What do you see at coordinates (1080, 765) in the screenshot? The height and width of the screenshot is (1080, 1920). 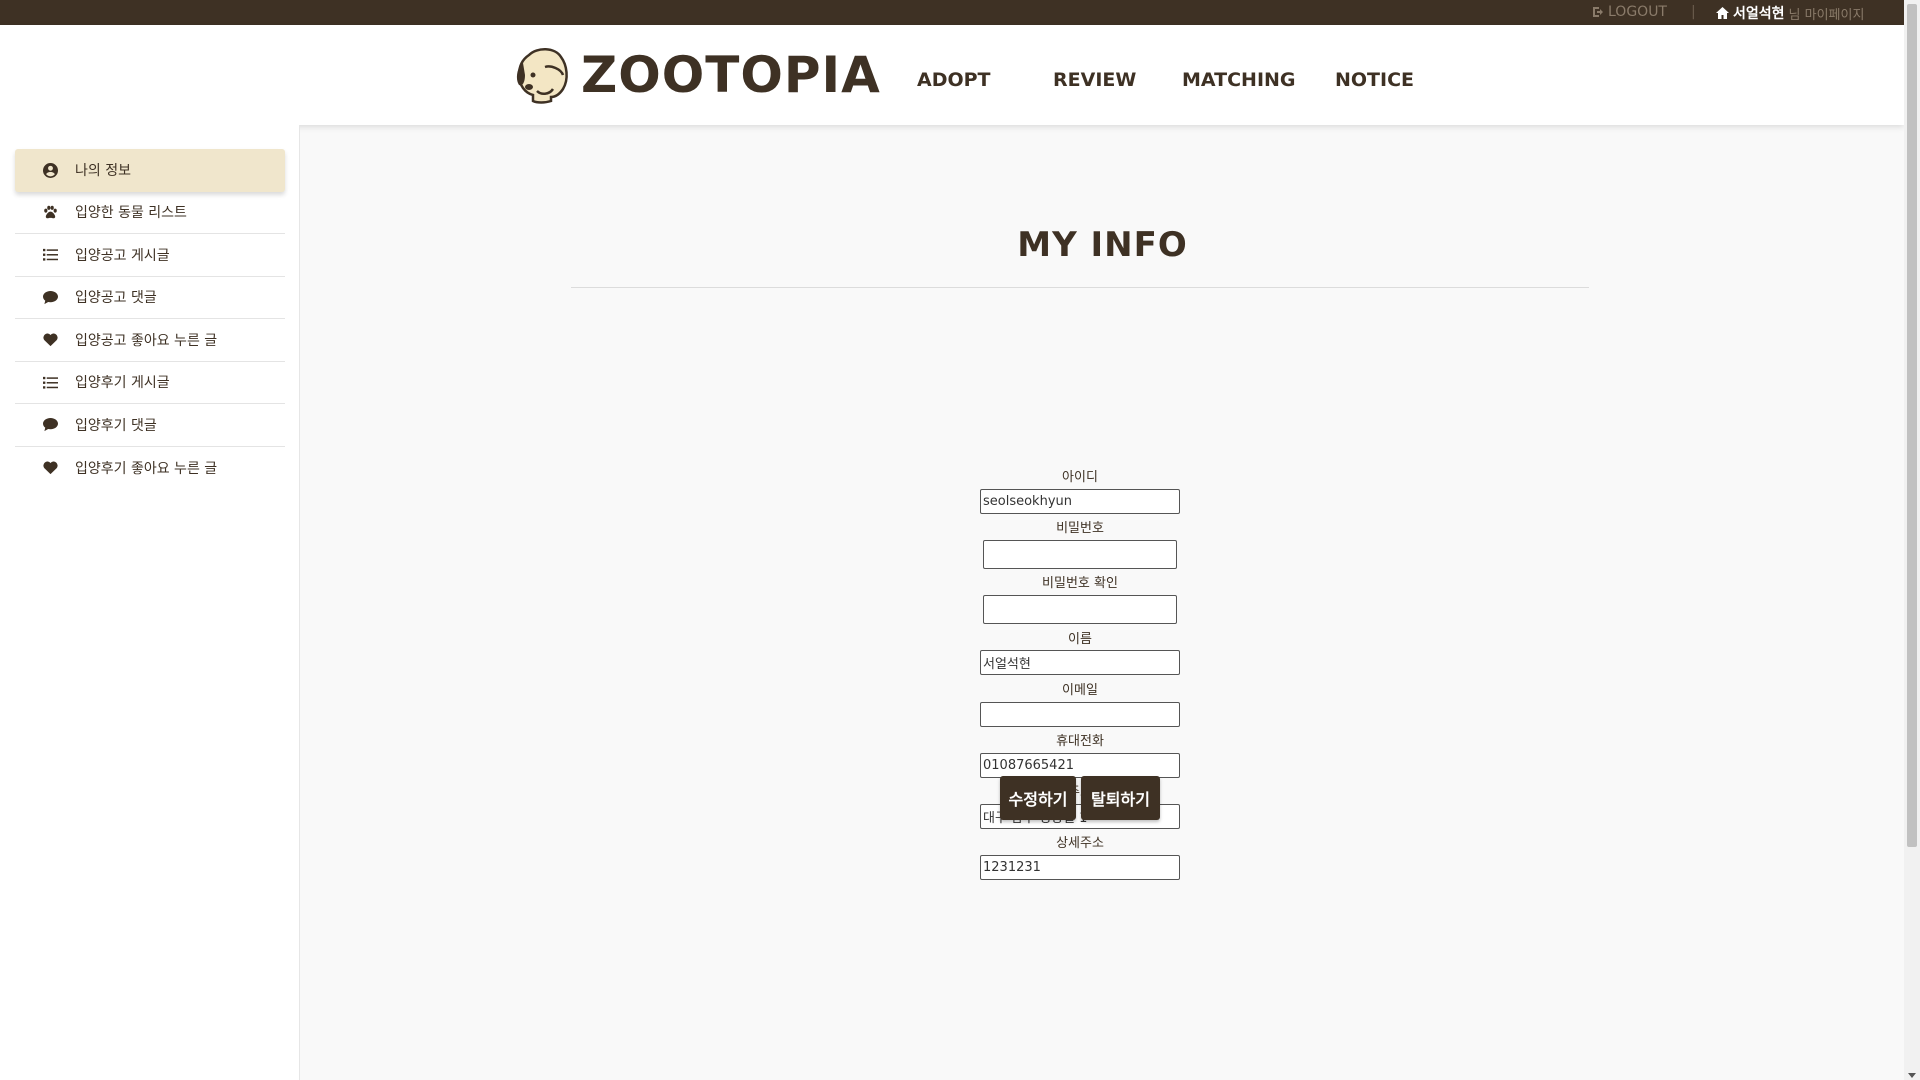 I see `phone-input` at bounding box center [1080, 765].